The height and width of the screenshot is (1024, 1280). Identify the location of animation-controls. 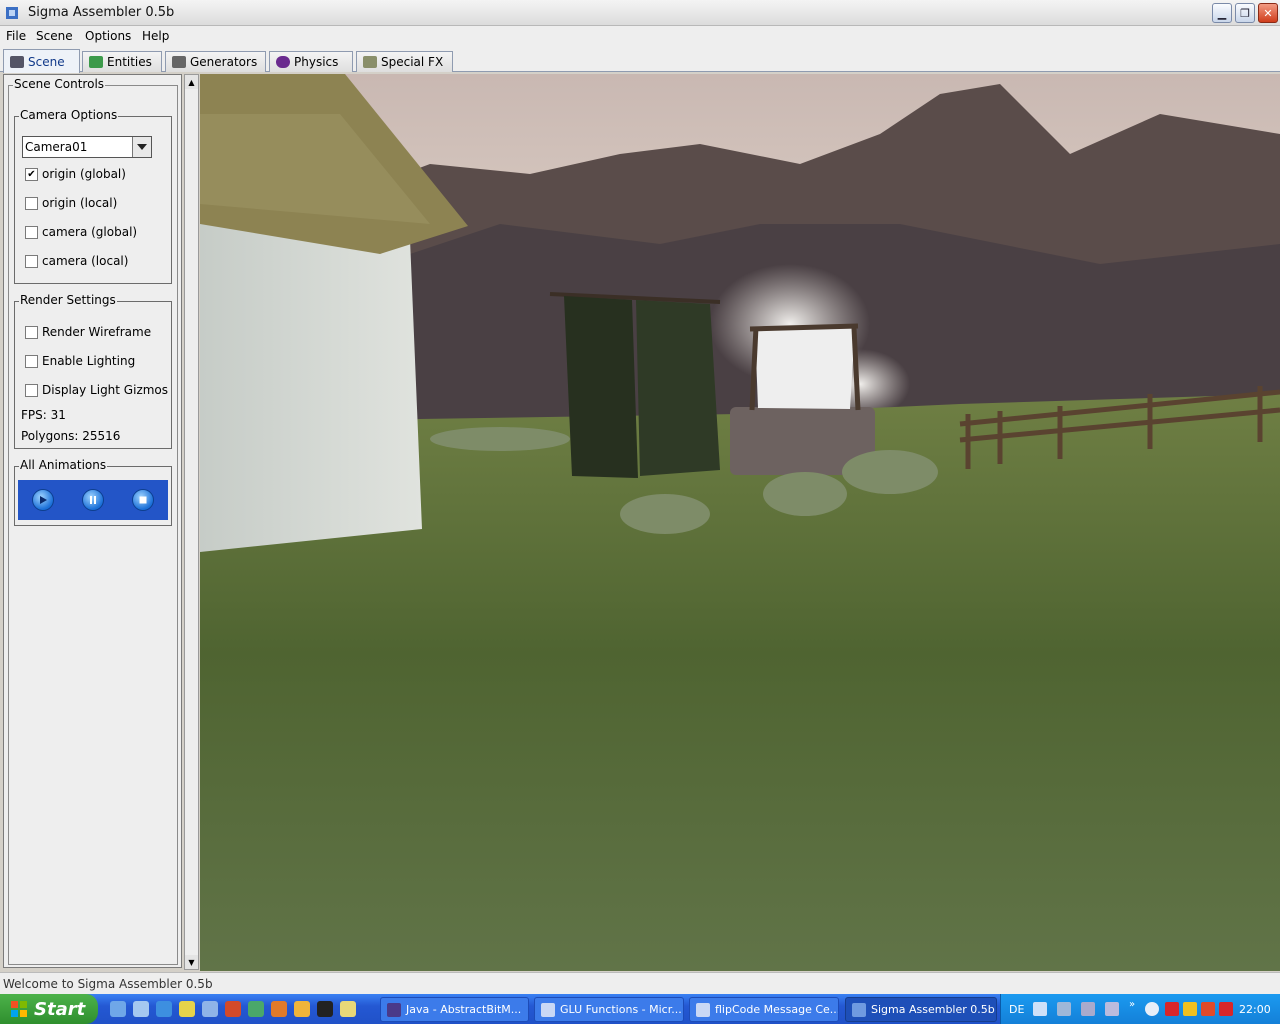
(93, 500).